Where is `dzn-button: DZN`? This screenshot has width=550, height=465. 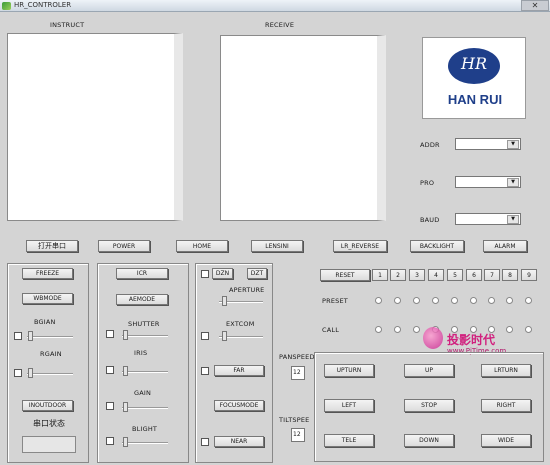 dzn-button: DZN is located at coordinates (222, 273).